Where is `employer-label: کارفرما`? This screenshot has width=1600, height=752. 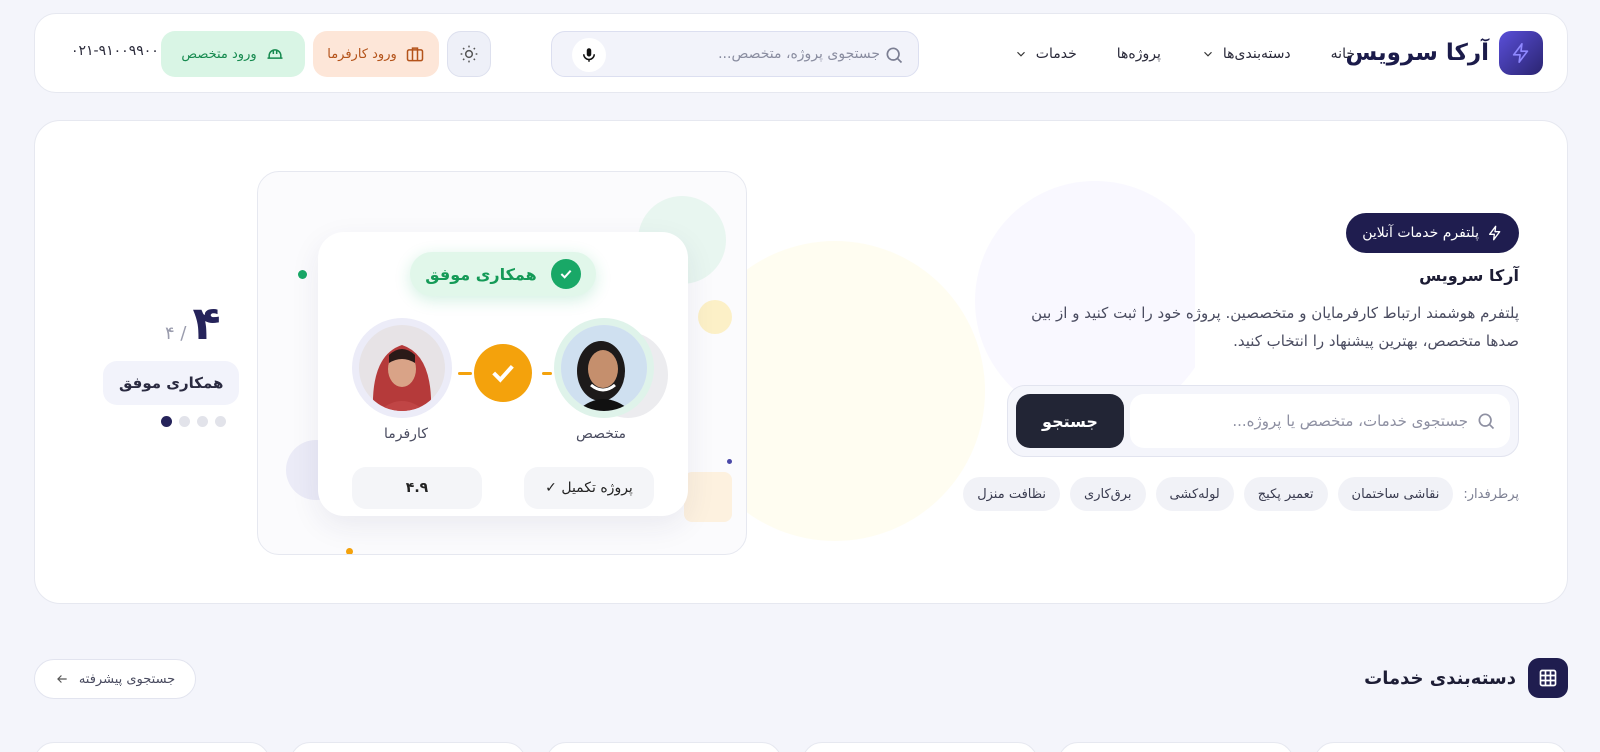 employer-label: کارفرما is located at coordinates (406, 434).